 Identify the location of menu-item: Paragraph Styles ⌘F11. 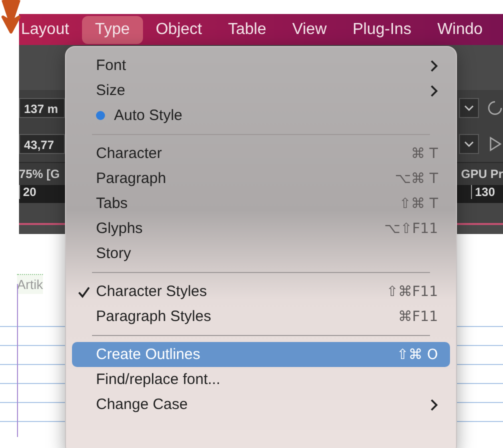
(261, 316).